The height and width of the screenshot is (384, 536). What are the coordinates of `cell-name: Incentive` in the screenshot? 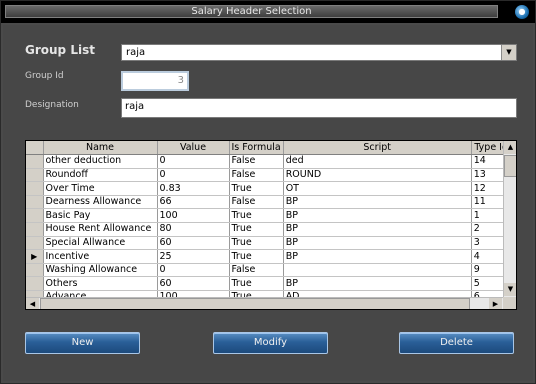 It's located at (100, 256).